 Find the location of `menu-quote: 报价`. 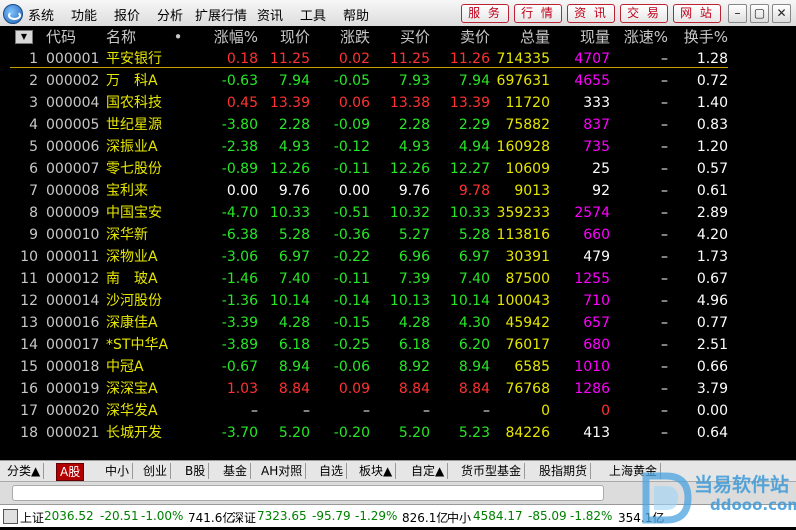

menu-quote: 报价 is located at coordinates (127, 14).